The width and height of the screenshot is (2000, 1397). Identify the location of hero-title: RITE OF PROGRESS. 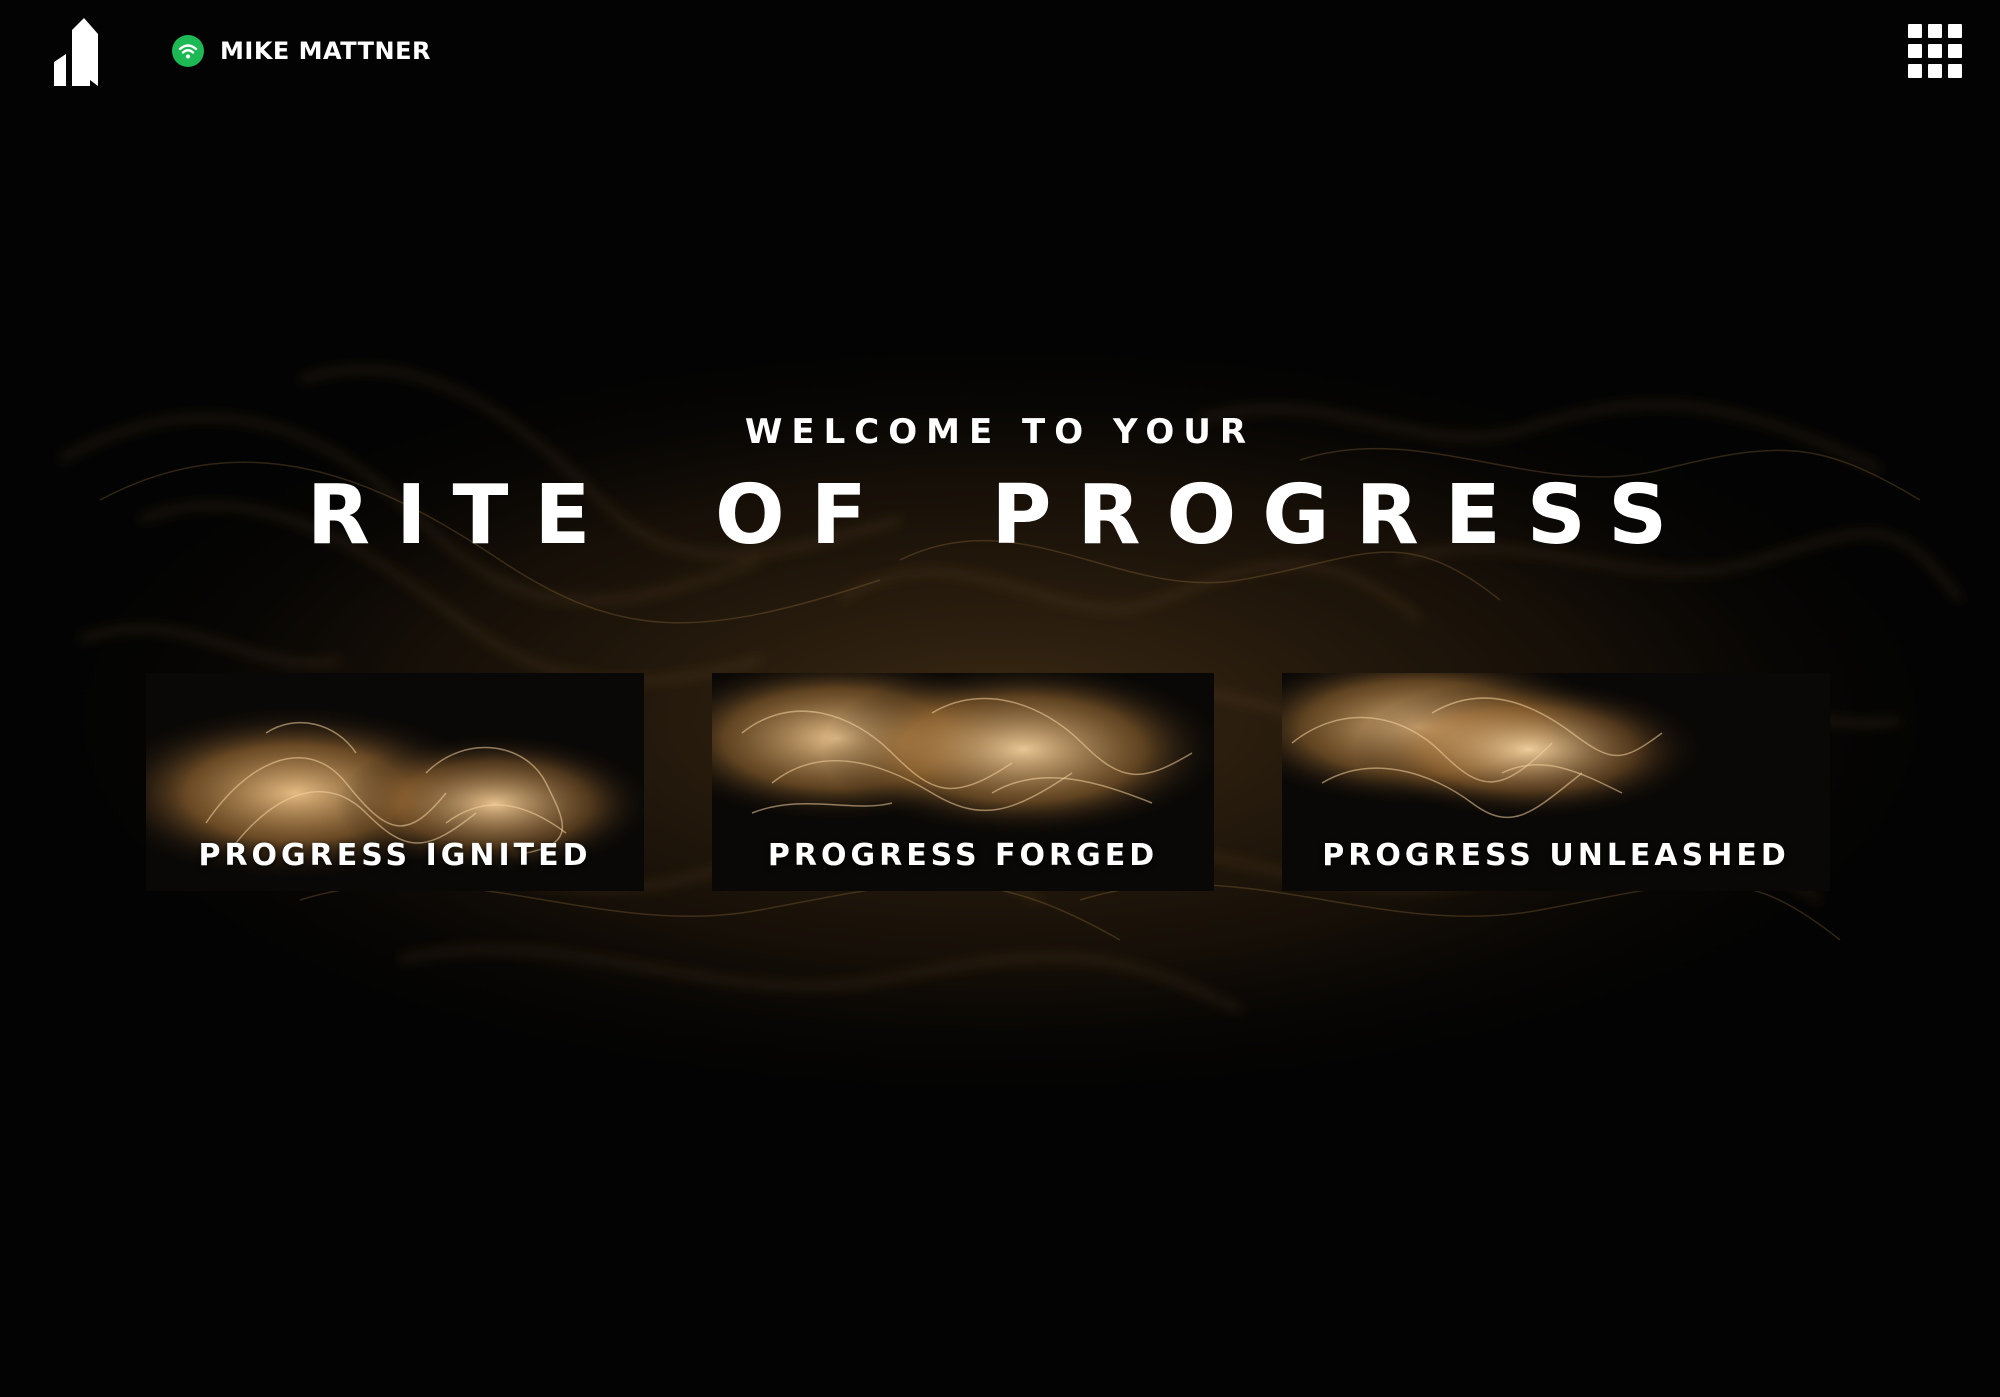
(1000, 515).